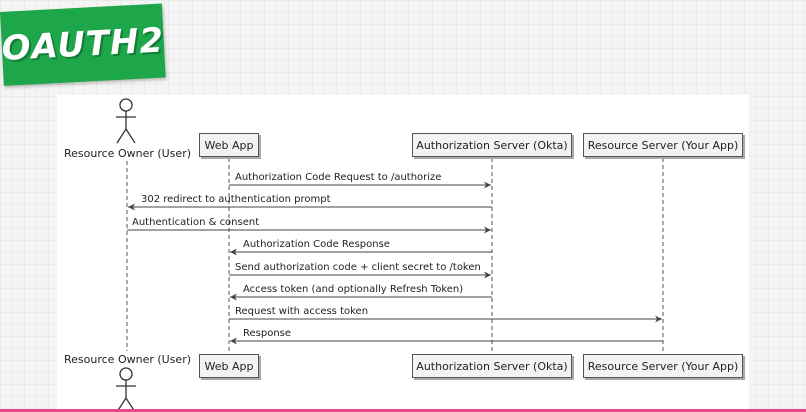 This screenshot has width=806, height=412. What do you see at coordinates (196, 222) in the screenshot?
I see `message-label-3: Authentication & consent` at bounding box center [196, 222].